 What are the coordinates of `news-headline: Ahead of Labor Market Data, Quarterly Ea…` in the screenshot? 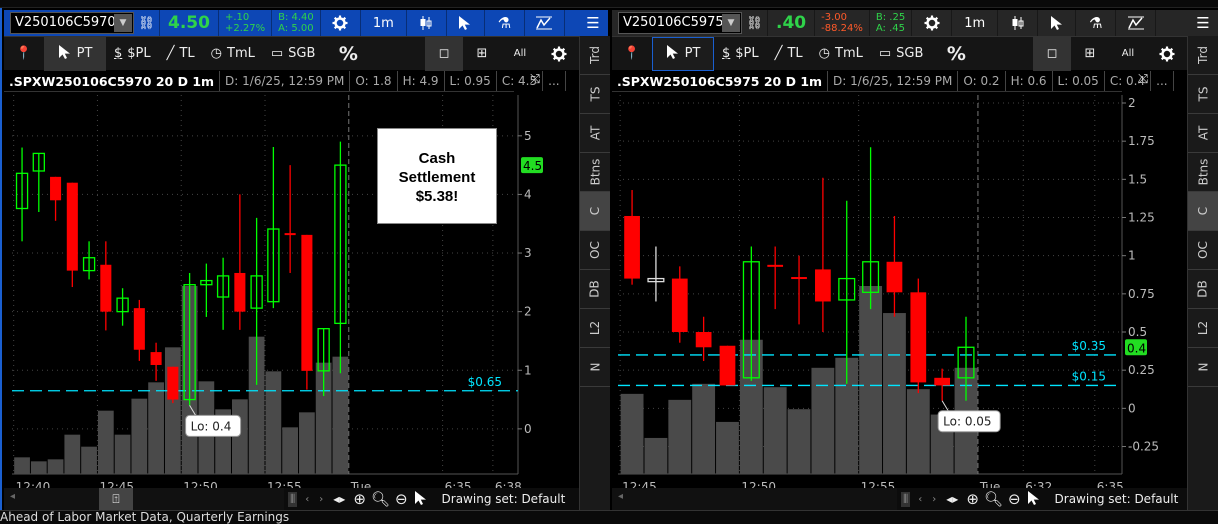 It's located at (144, 517).